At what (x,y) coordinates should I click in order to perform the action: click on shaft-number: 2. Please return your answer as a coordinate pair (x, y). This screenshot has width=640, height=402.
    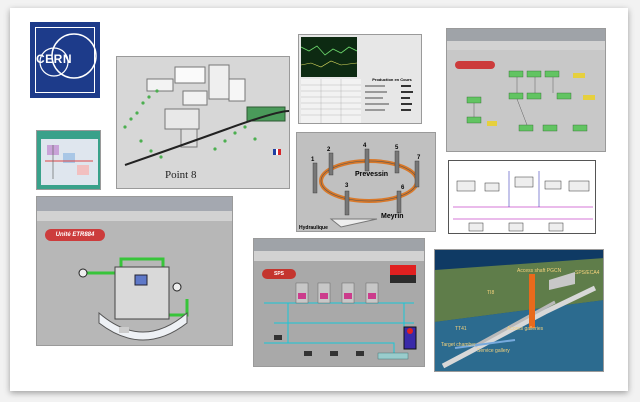
    Looking at the image, I should click on (329, 150).